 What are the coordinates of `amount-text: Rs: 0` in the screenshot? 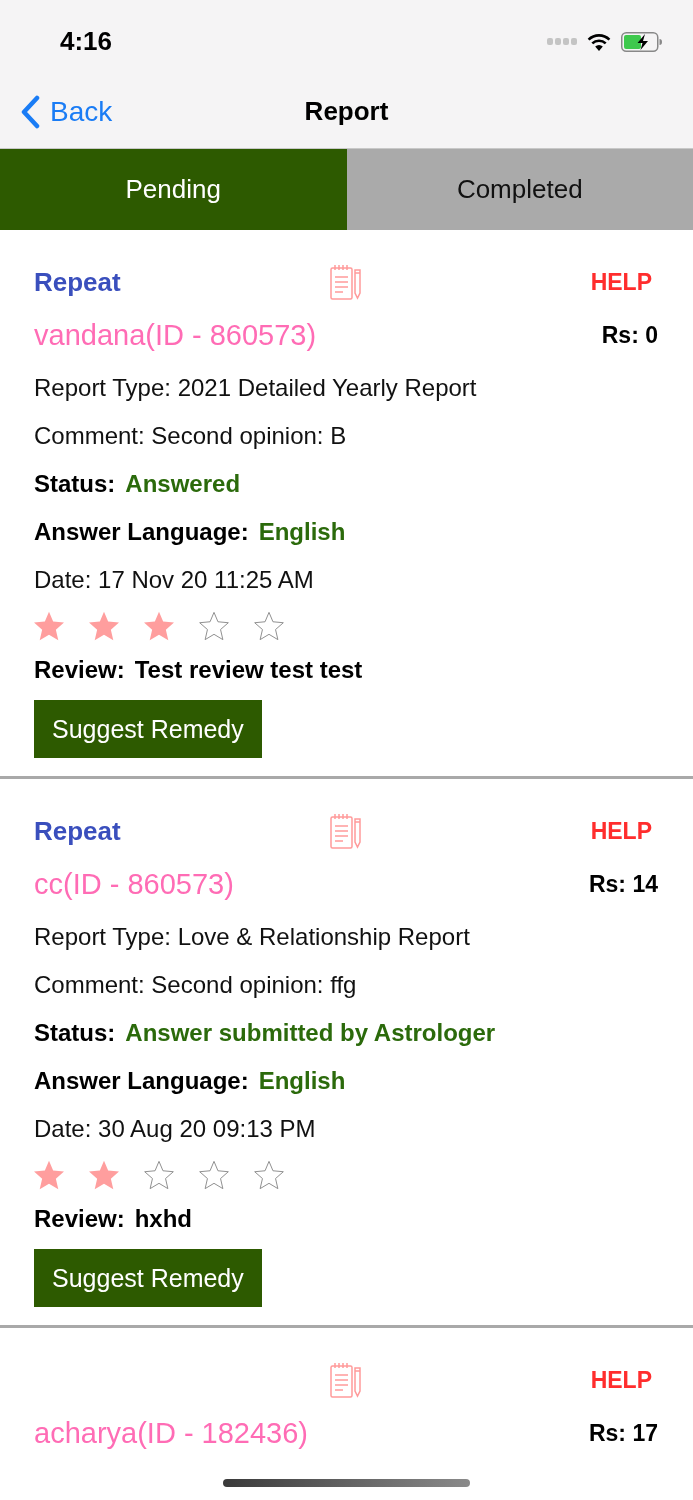 It's located at (629, 335).